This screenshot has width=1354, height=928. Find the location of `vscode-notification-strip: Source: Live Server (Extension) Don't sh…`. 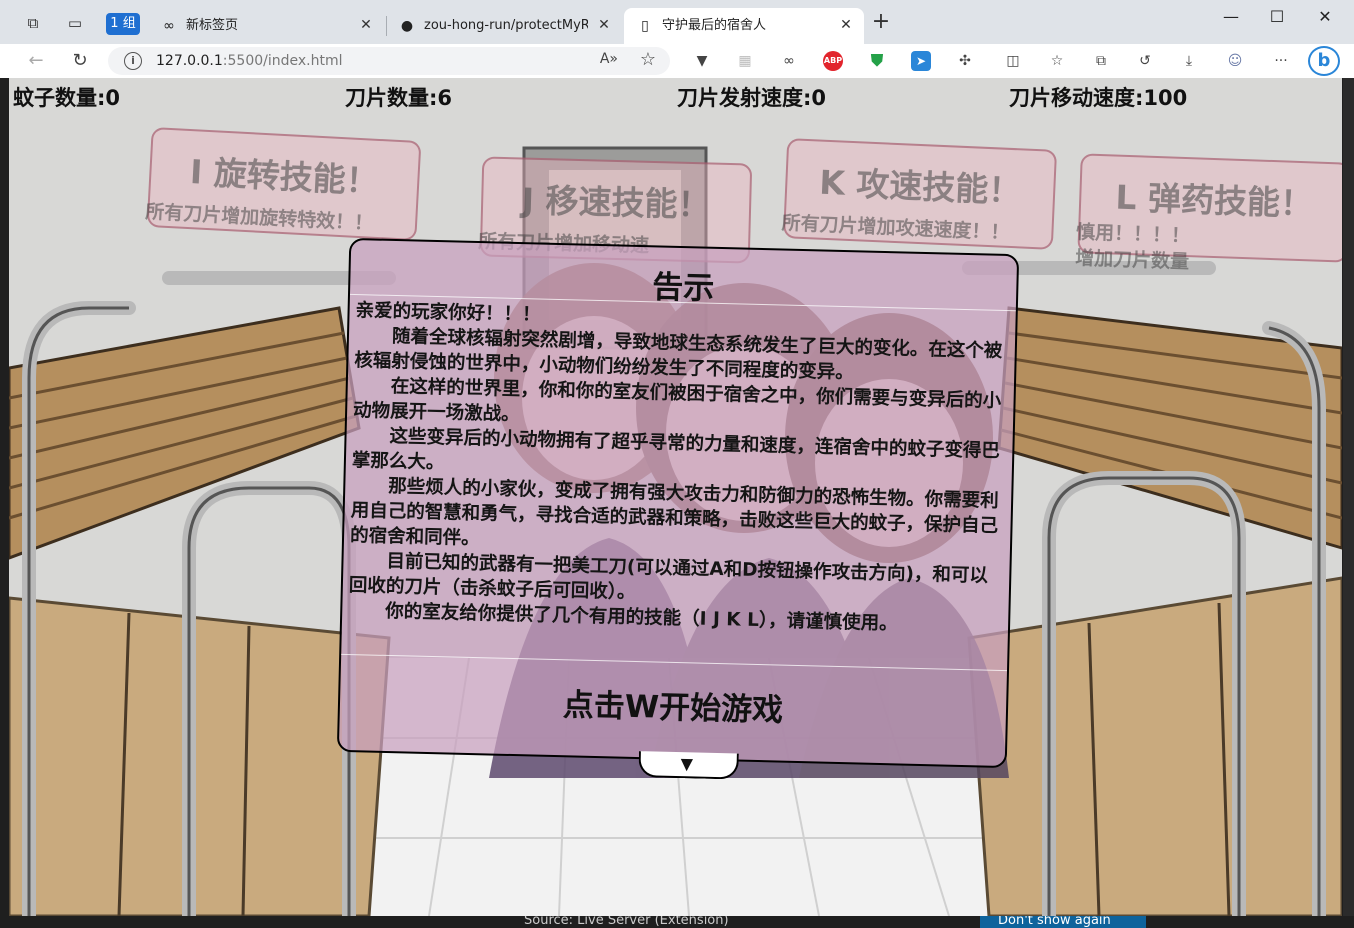

vscode-notification-strip: Source: Live Server (Extension) Don't sh… is located at coordinates (677, 922).